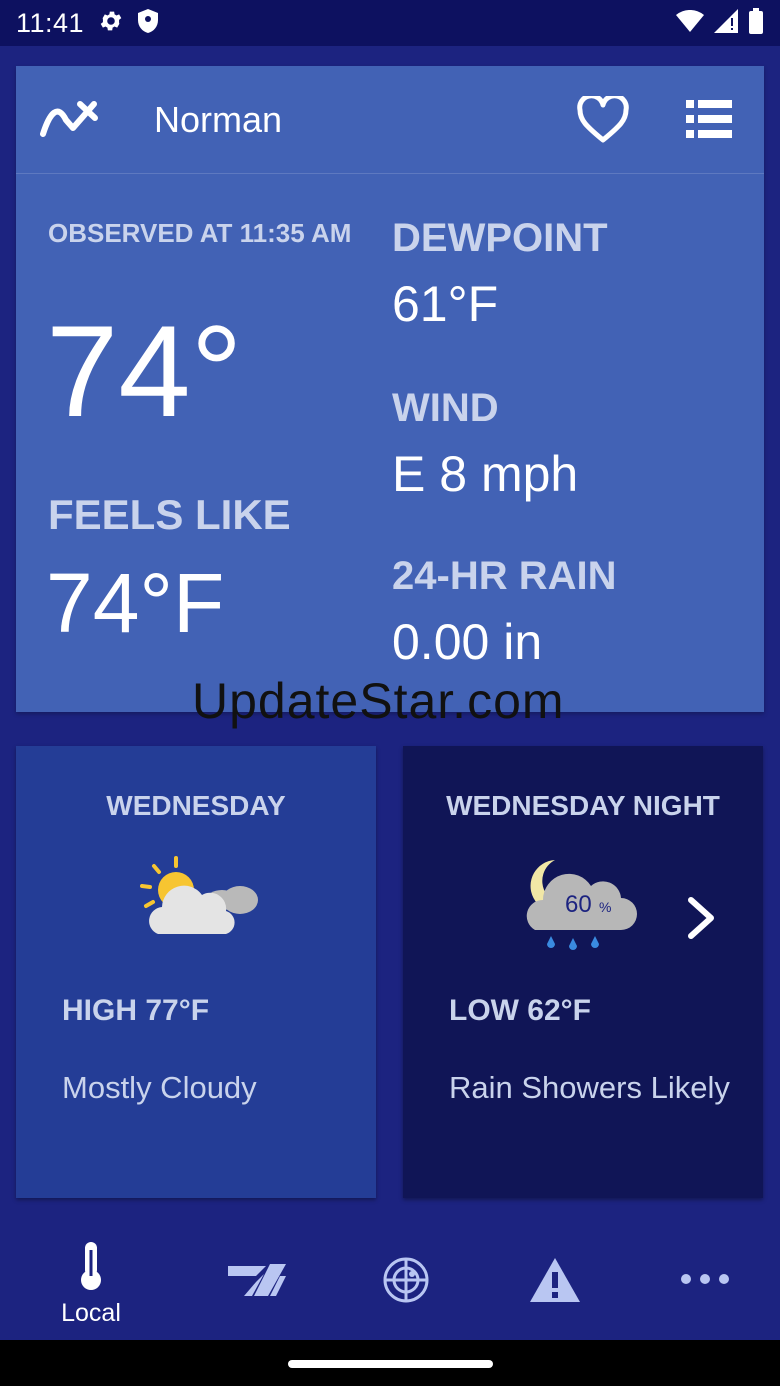  I want to click on home-gesture-handle, so click(390, 1364).